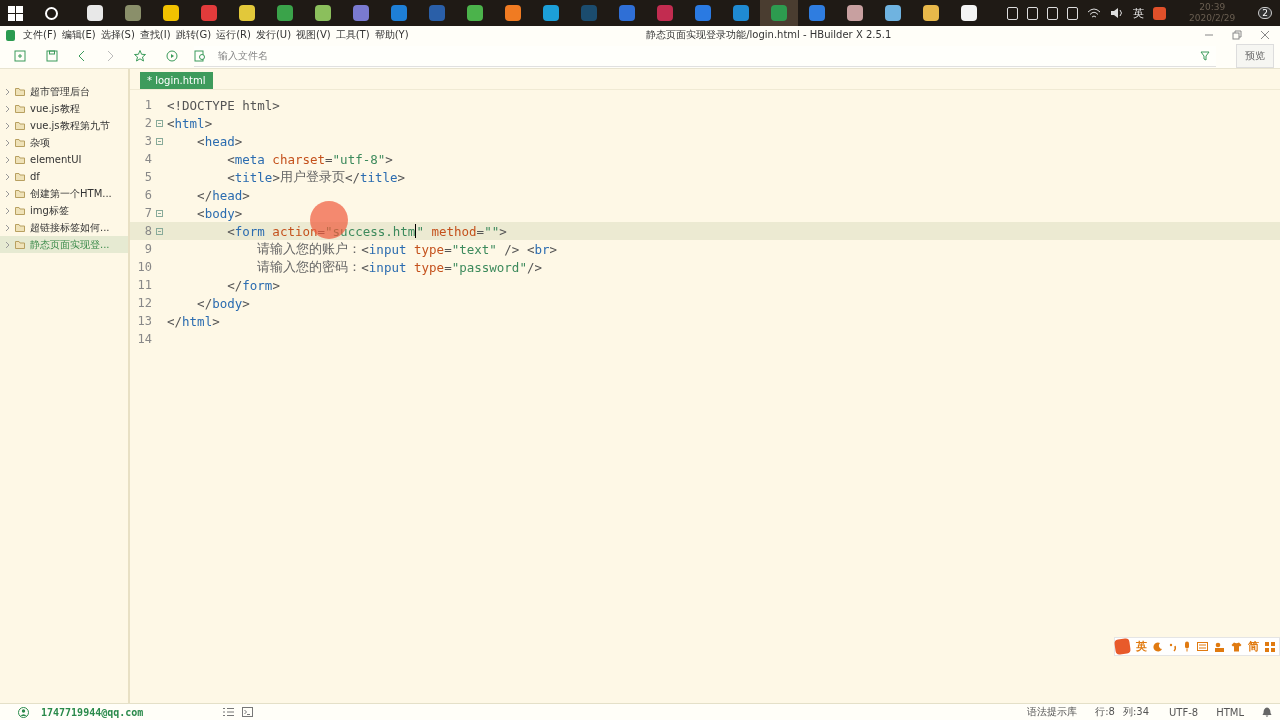 Image resolution: width=1280 pixels, height=720 pixels. What do you see at coordinates (1184, 712) in the screenshot?
I see `encoding-indicator: UTF-8` at bounding box center [1184, 712].